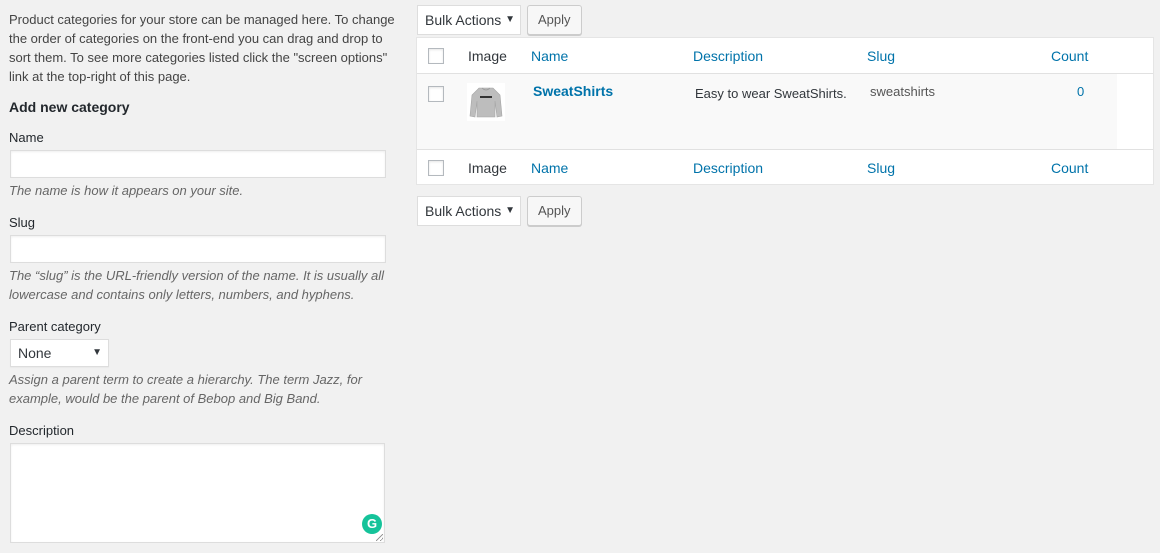  I want to click on row-checkbox, so click(436, 94).